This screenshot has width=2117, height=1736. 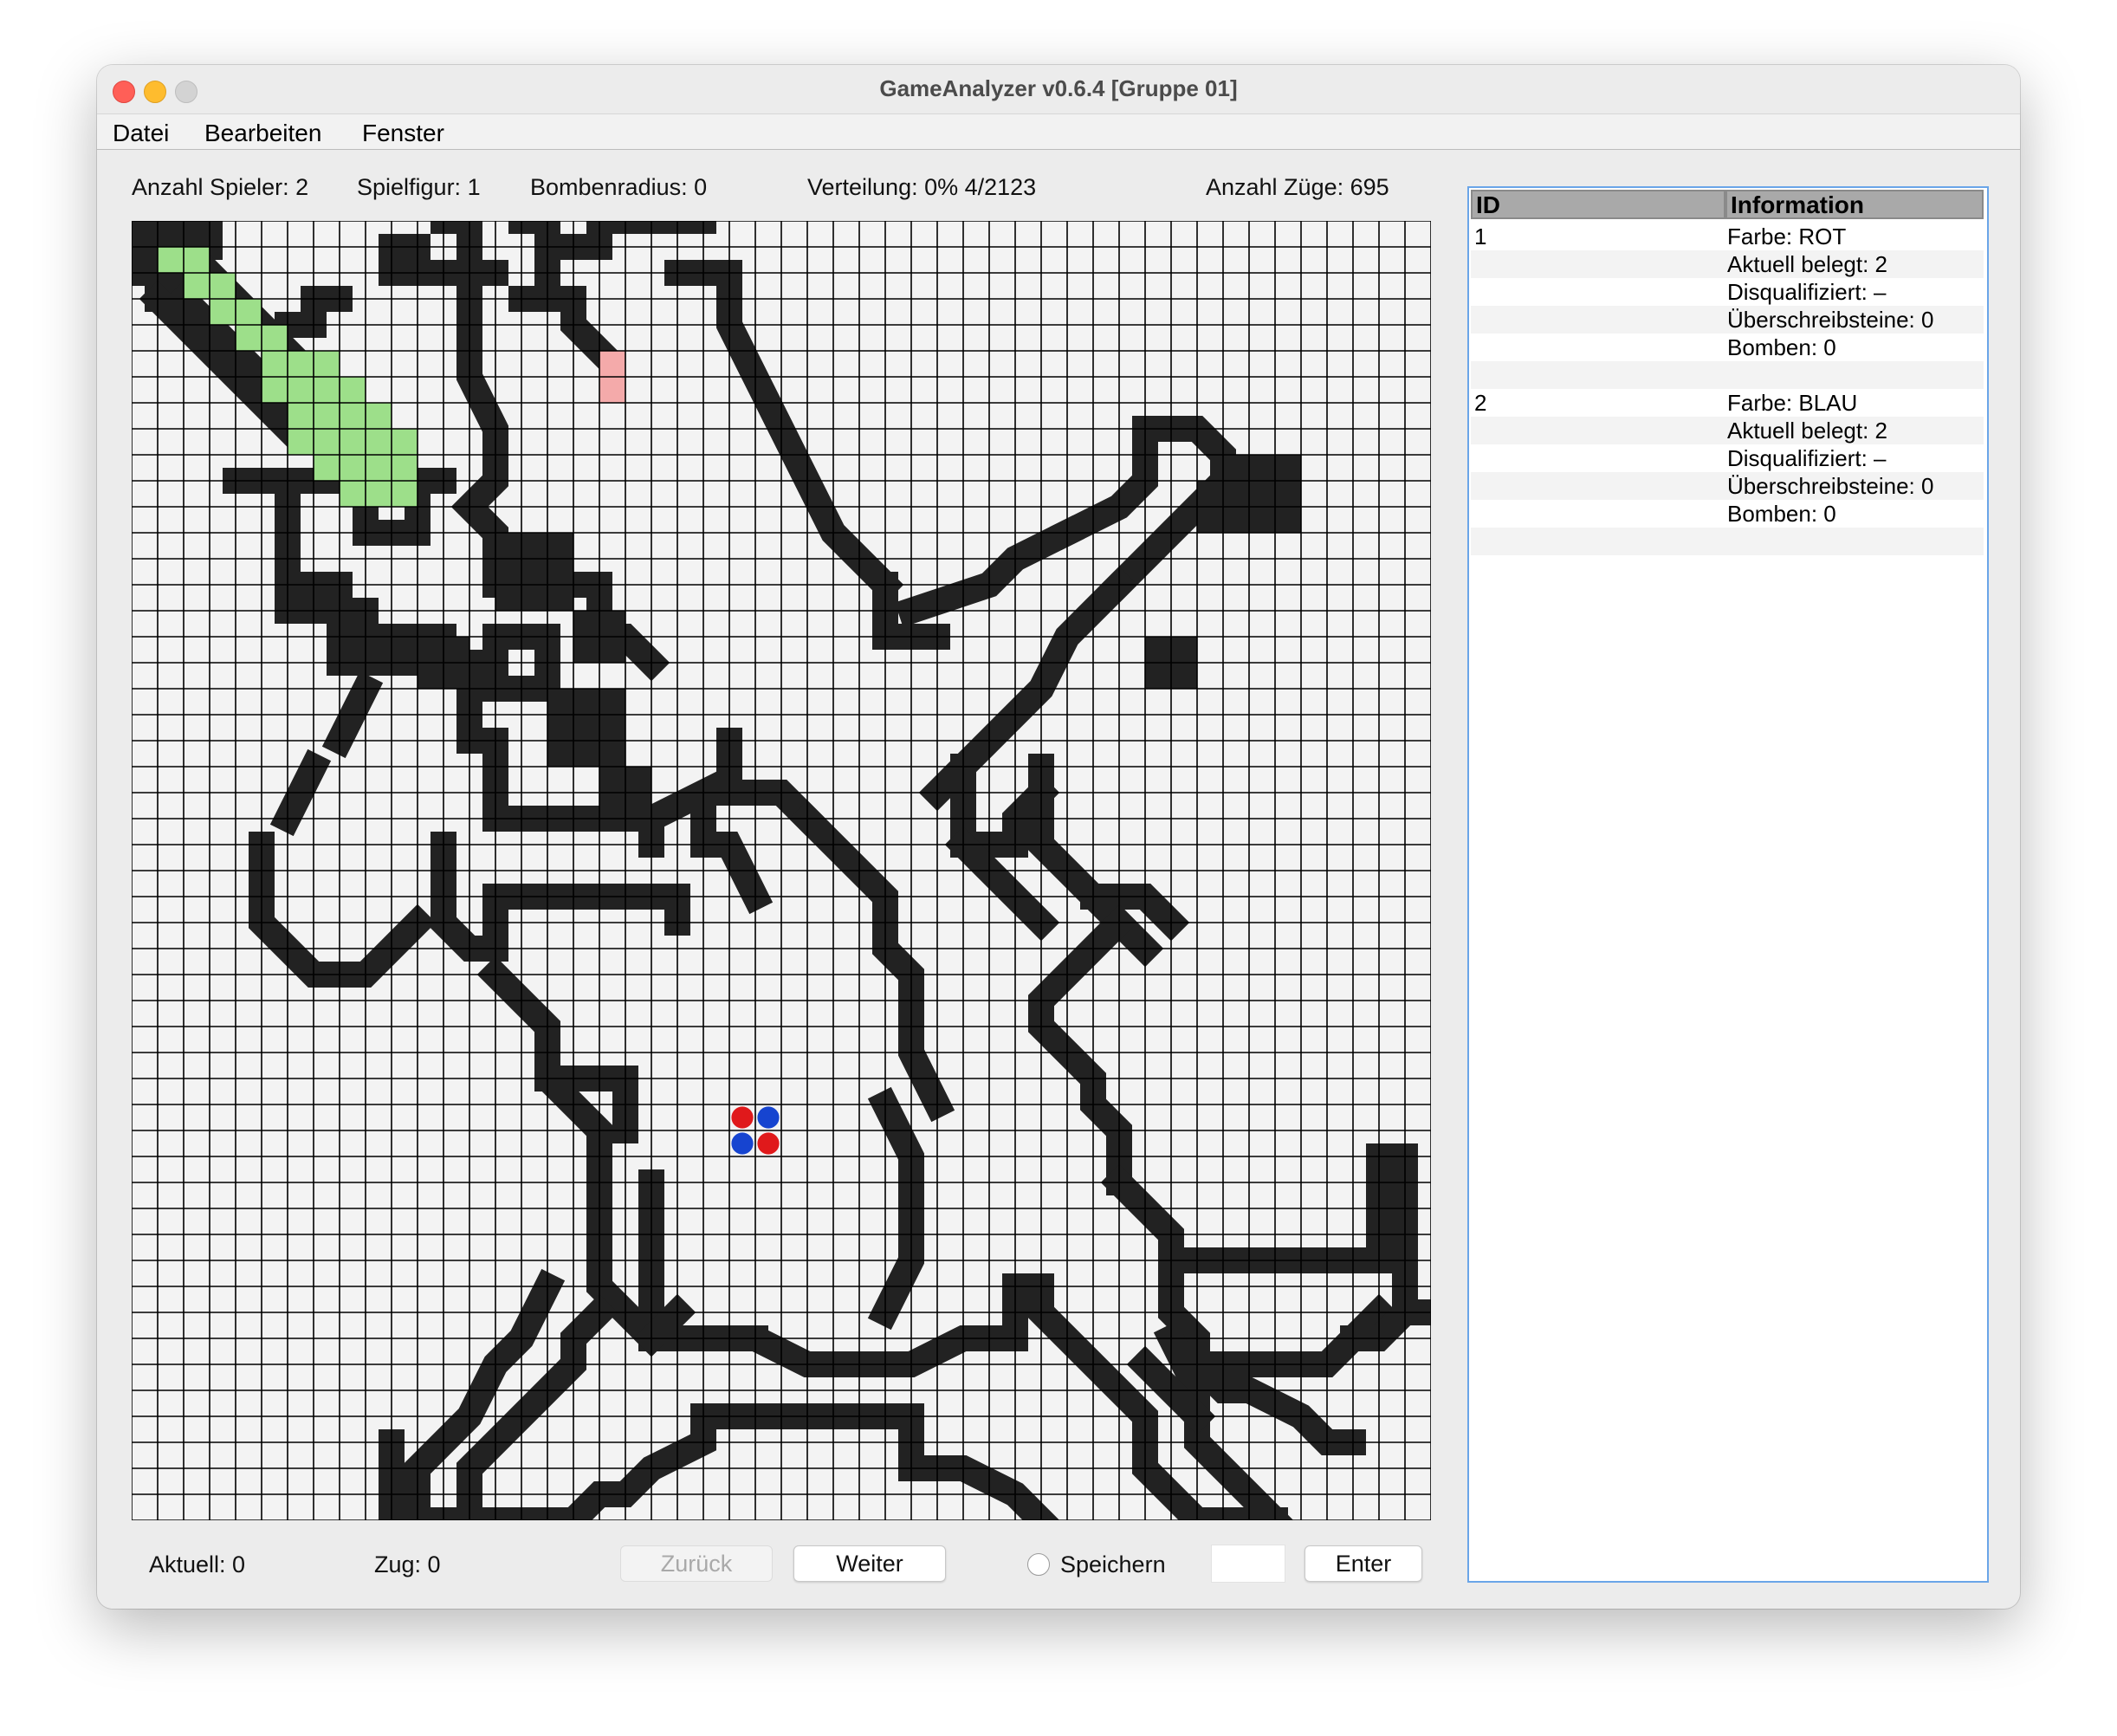 What do you see at coordinates (262, 134) in the screenshot?
I see `menu-bearbeiten: Bearbeiten` at bounding box center [262, 134].